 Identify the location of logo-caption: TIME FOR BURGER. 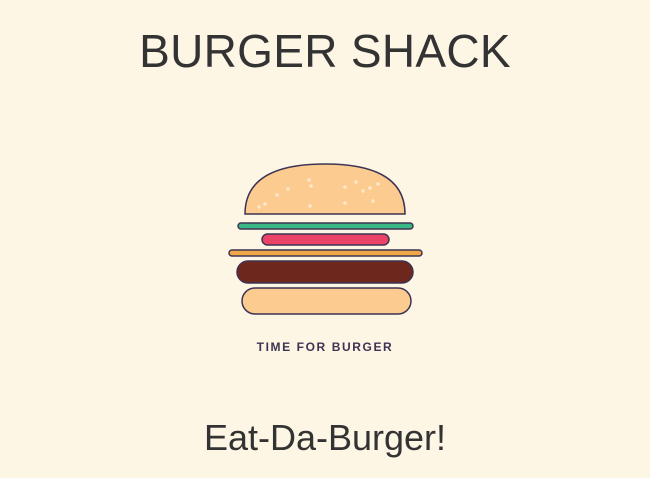
(325, 347).